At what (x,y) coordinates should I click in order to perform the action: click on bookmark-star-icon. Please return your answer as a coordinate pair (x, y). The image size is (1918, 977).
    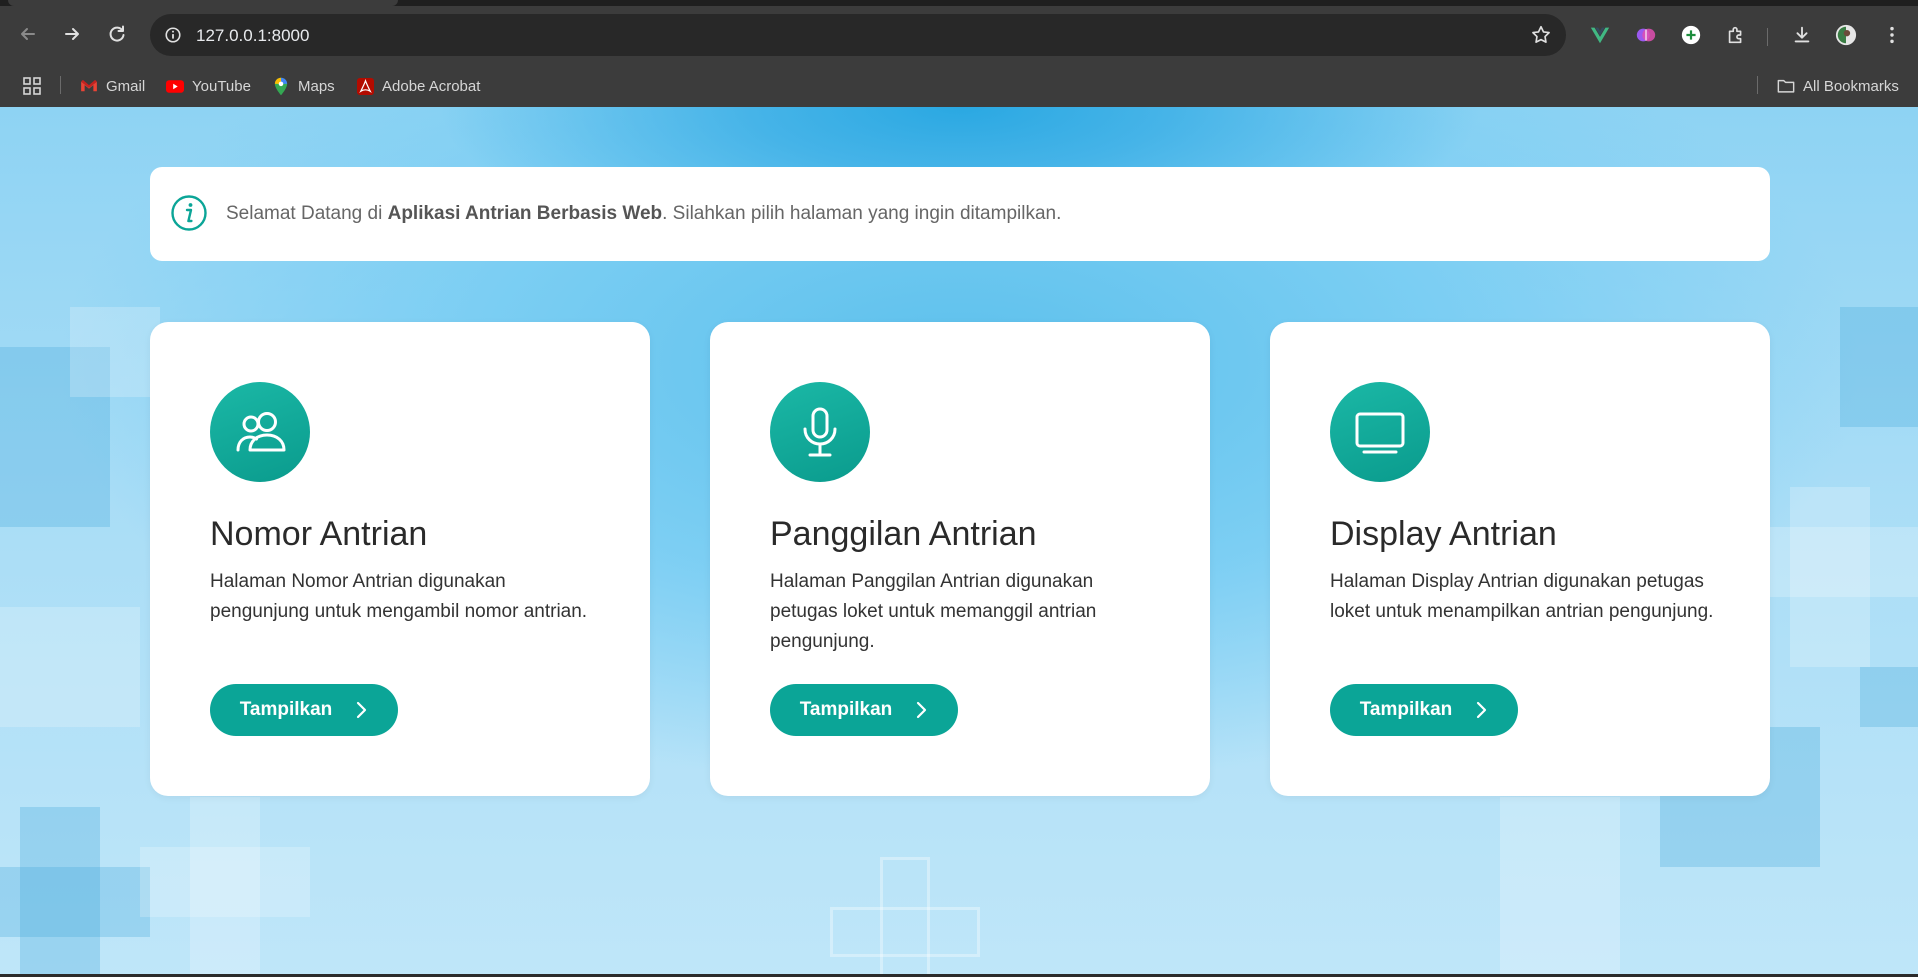
    Looking at the image, I should click on (1541, 35).